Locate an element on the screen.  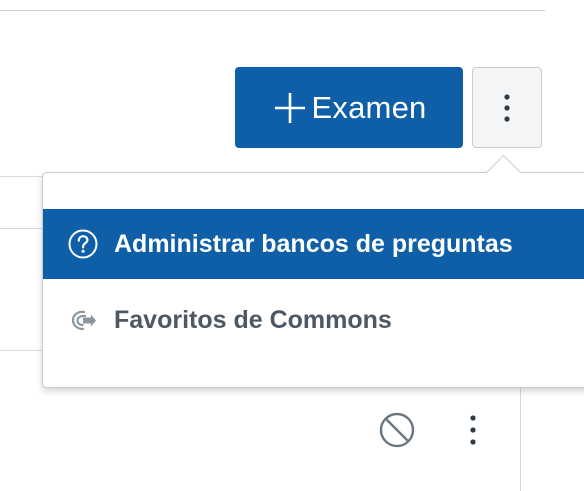
list-border is located at coordinates (520, 439).